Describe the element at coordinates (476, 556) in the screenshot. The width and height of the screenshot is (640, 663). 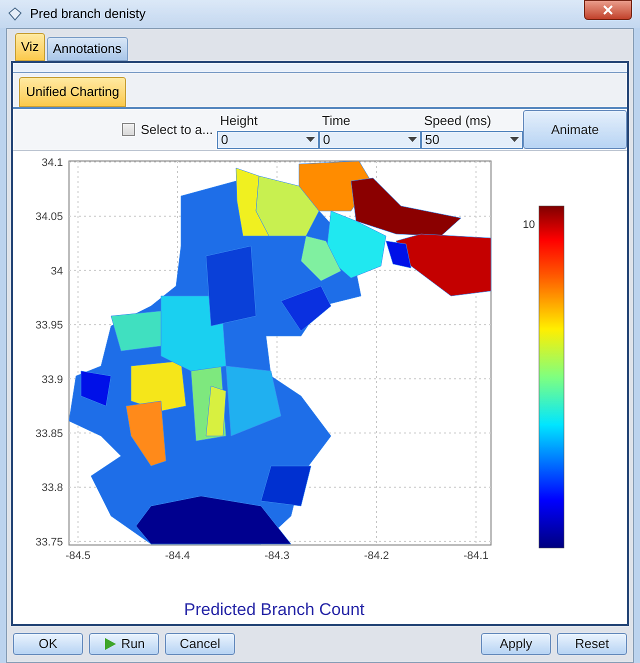
I see `axis-tick-label: -84.1` at that location.